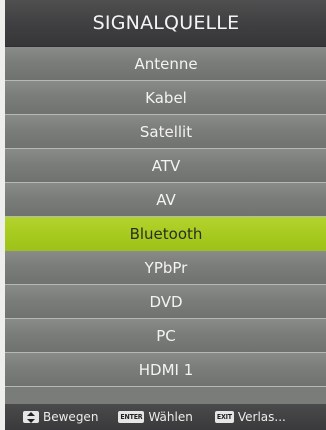 This screenshot has height=430, width=326. What do you see at coordinates (131, 417) in the screenshot?
I see `enter-key-icon: ENTER` at bounding box center [131, 417].